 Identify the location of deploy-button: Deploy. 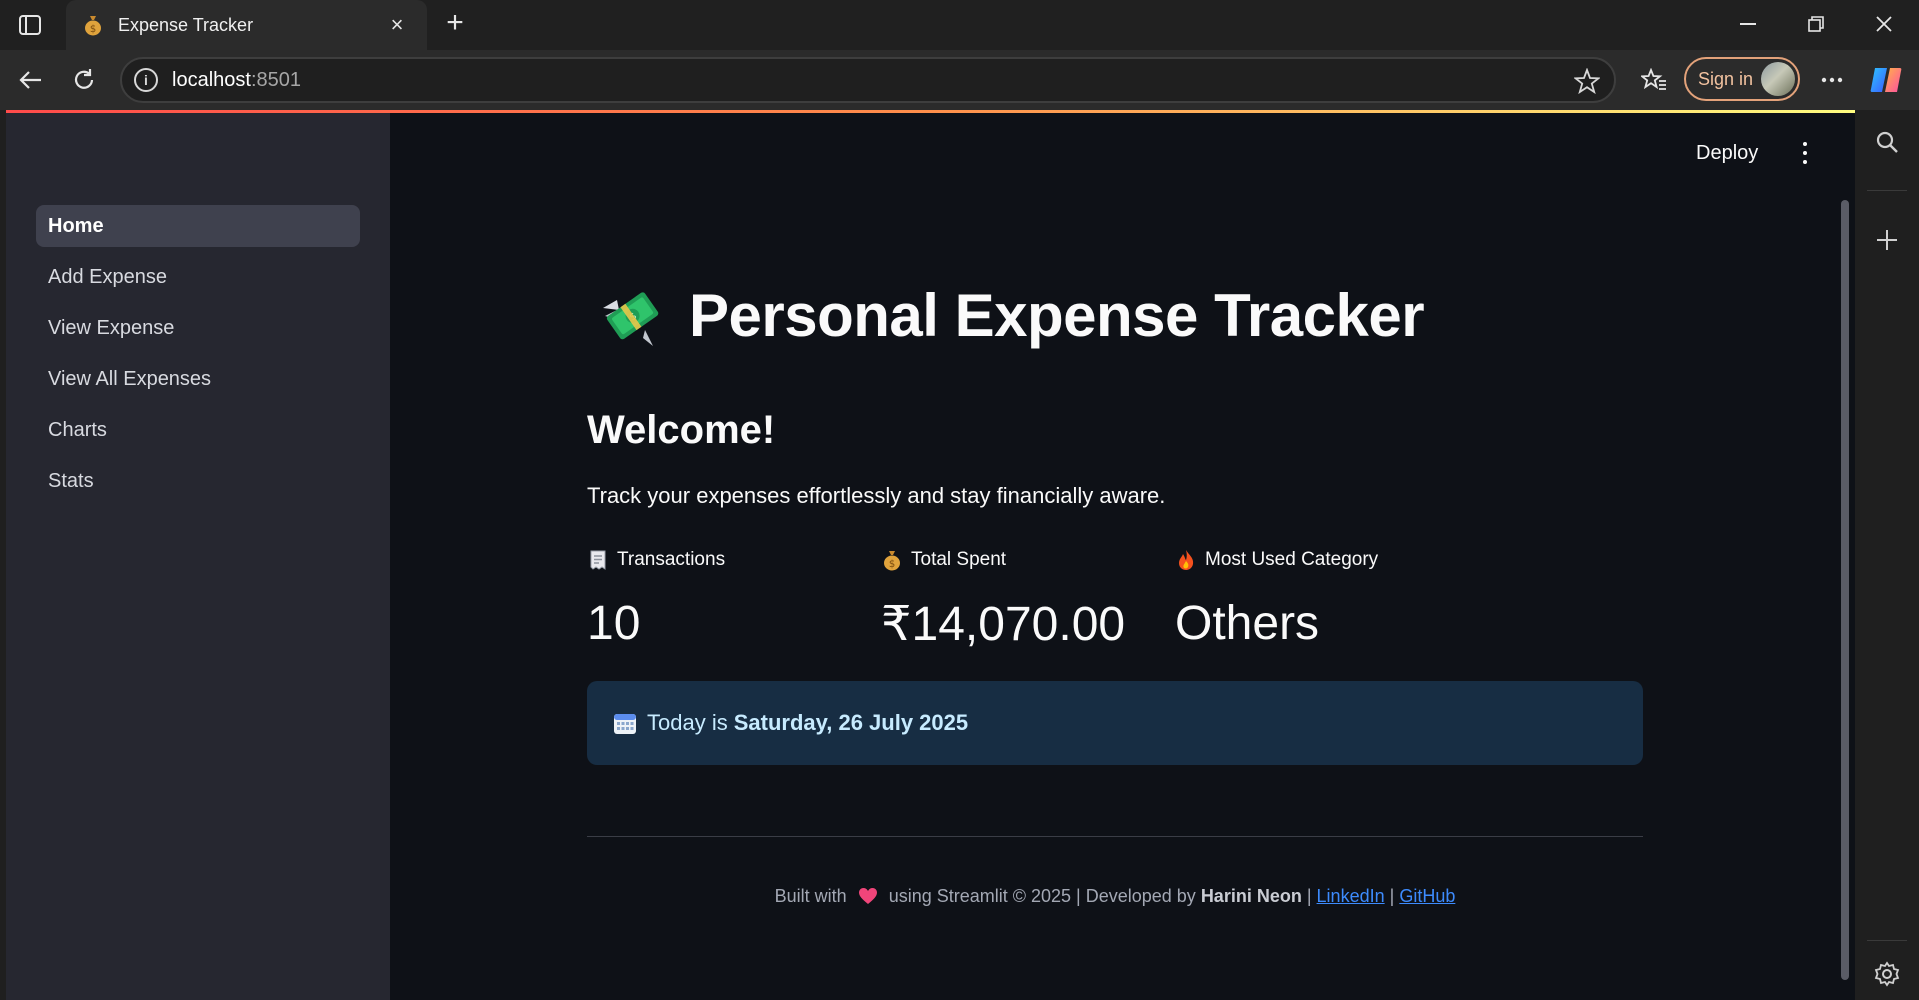
(1727, 153).